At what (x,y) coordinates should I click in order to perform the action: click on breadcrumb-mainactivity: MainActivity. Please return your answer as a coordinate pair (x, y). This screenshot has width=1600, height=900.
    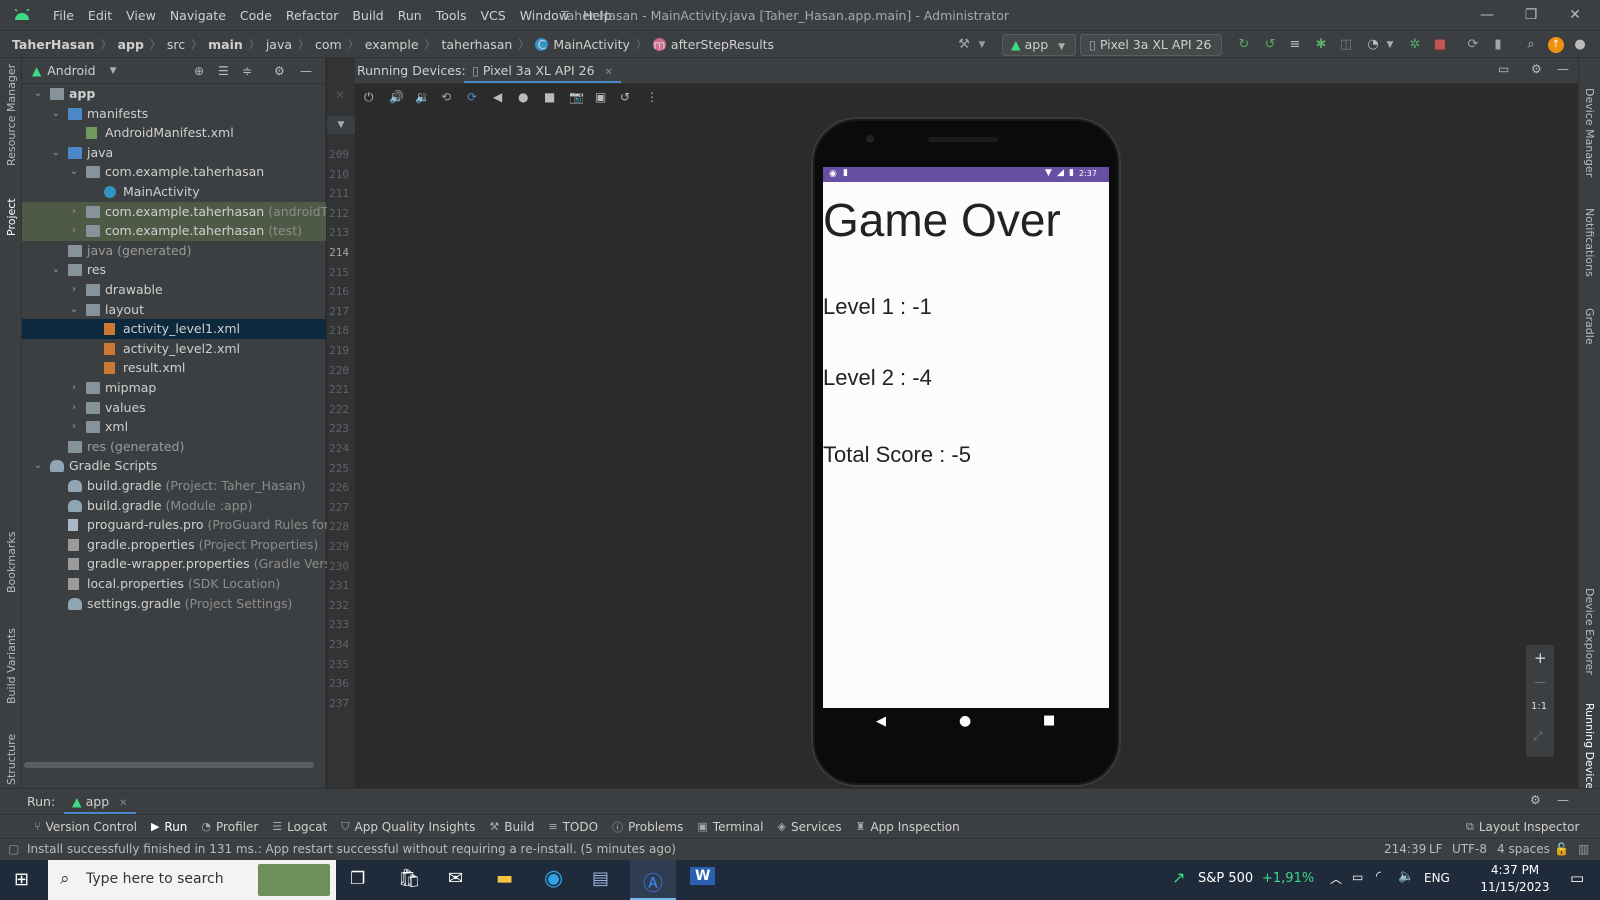
    Looking at the image, I should click on (591, 44).